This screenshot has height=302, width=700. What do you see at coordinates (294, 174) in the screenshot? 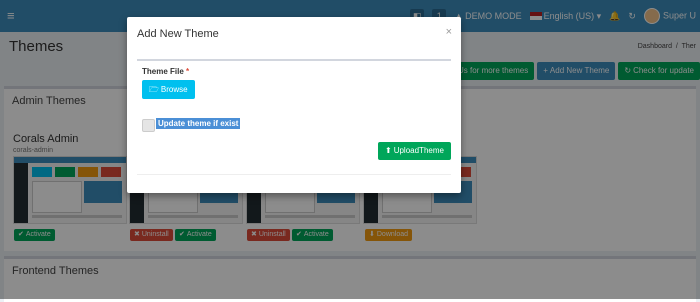
I see `modal-footer-divider` at bounding box center [294, 174].